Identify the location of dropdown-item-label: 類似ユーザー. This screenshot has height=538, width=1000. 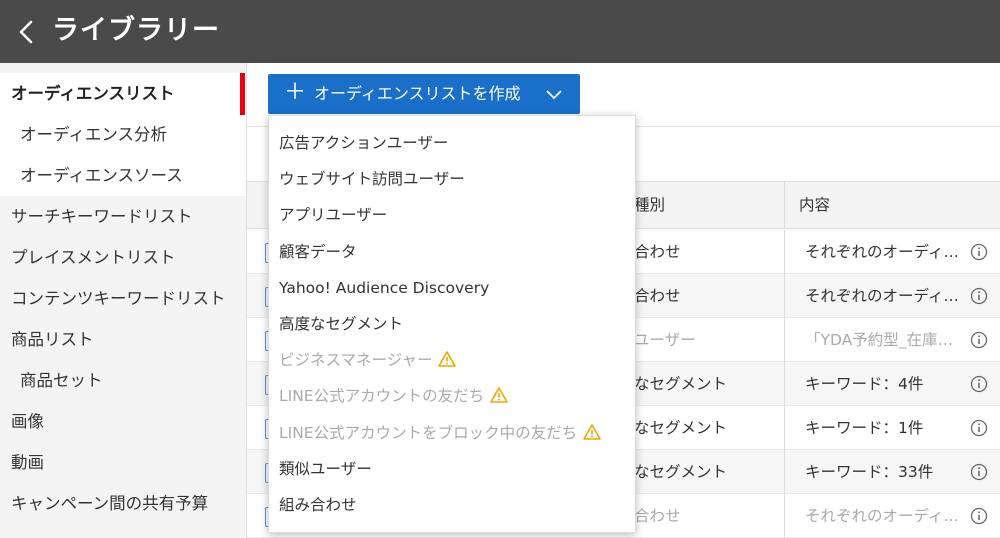
(325, 468).